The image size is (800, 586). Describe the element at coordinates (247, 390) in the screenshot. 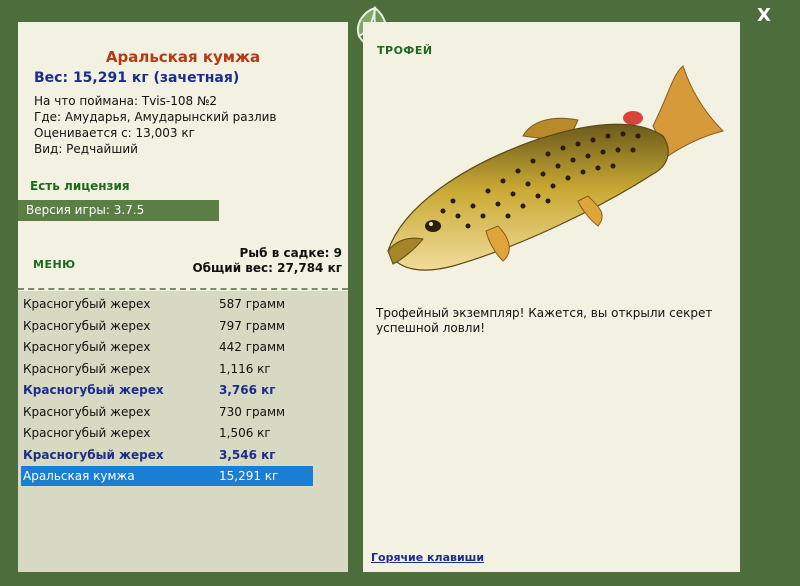

I see `catch-fish-weight: 3,766 кг` at that location.